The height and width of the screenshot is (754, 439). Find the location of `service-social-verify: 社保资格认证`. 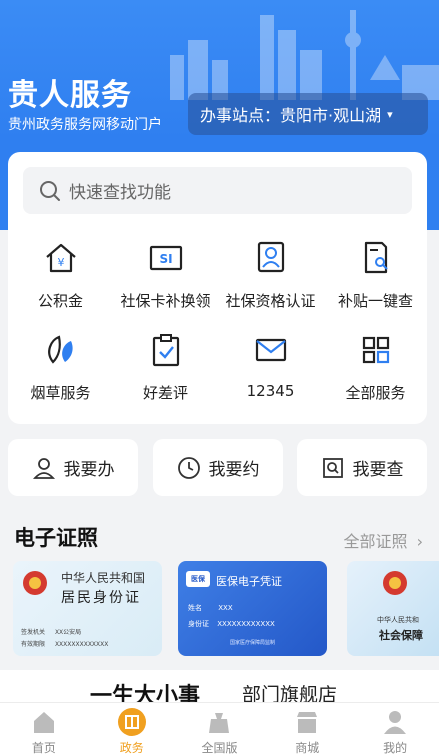

service-social-verify: 社保资格认证 is located at coordinates (270, 280).